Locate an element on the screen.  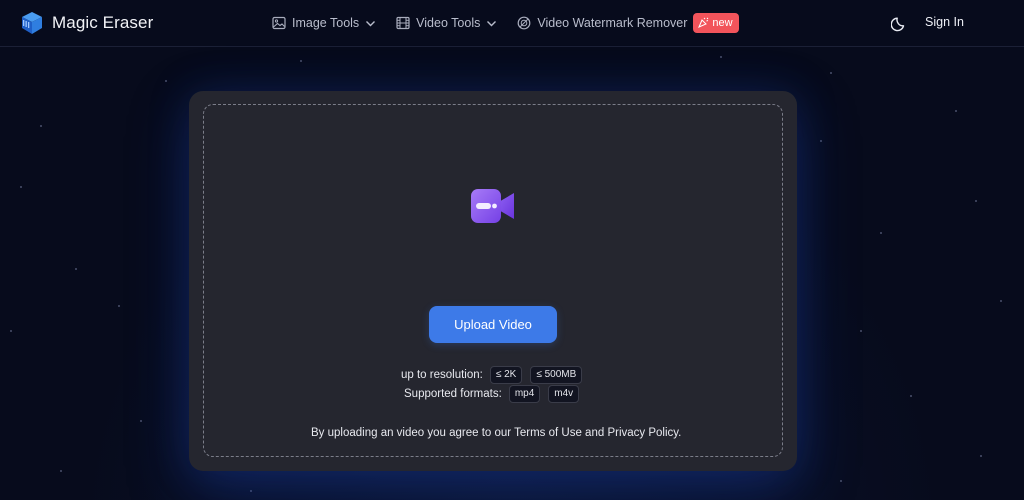
film-icon is located at coordinates (403, 23).